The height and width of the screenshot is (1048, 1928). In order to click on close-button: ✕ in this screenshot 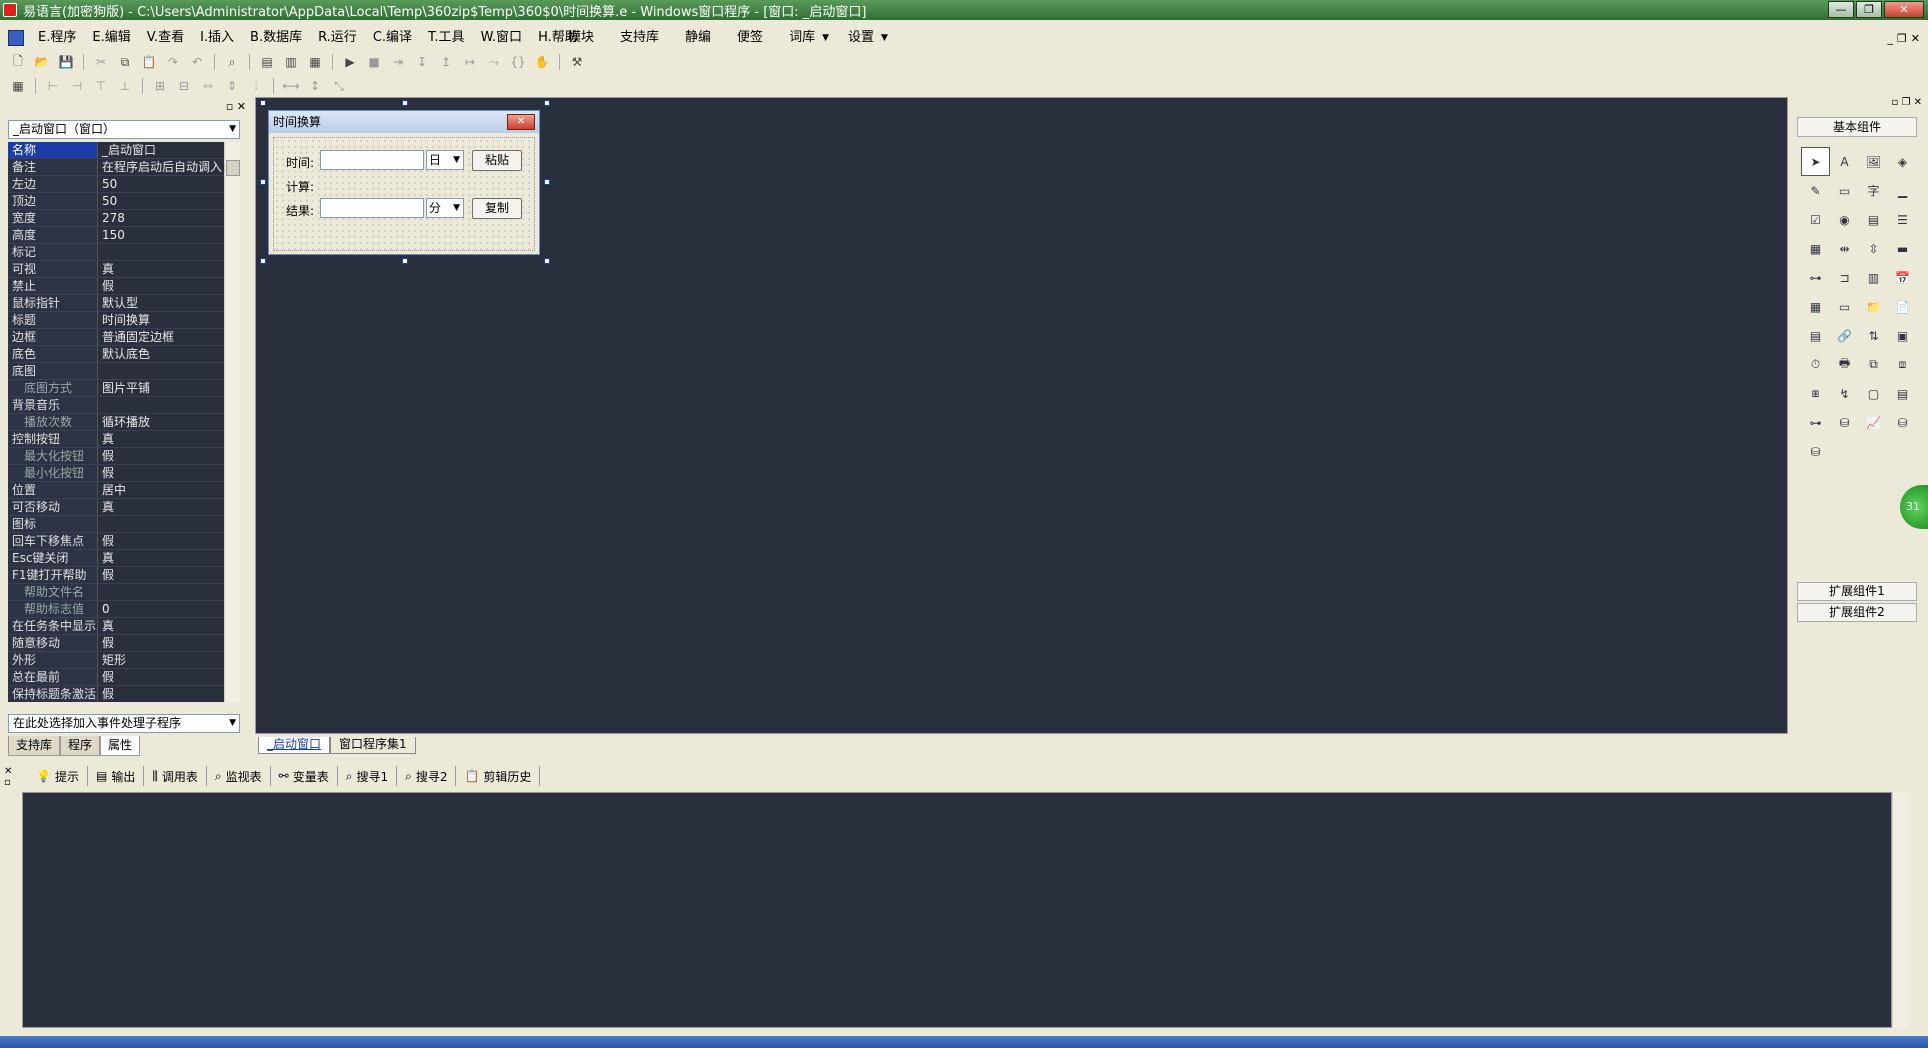, I will do `click(1904, 9)`.